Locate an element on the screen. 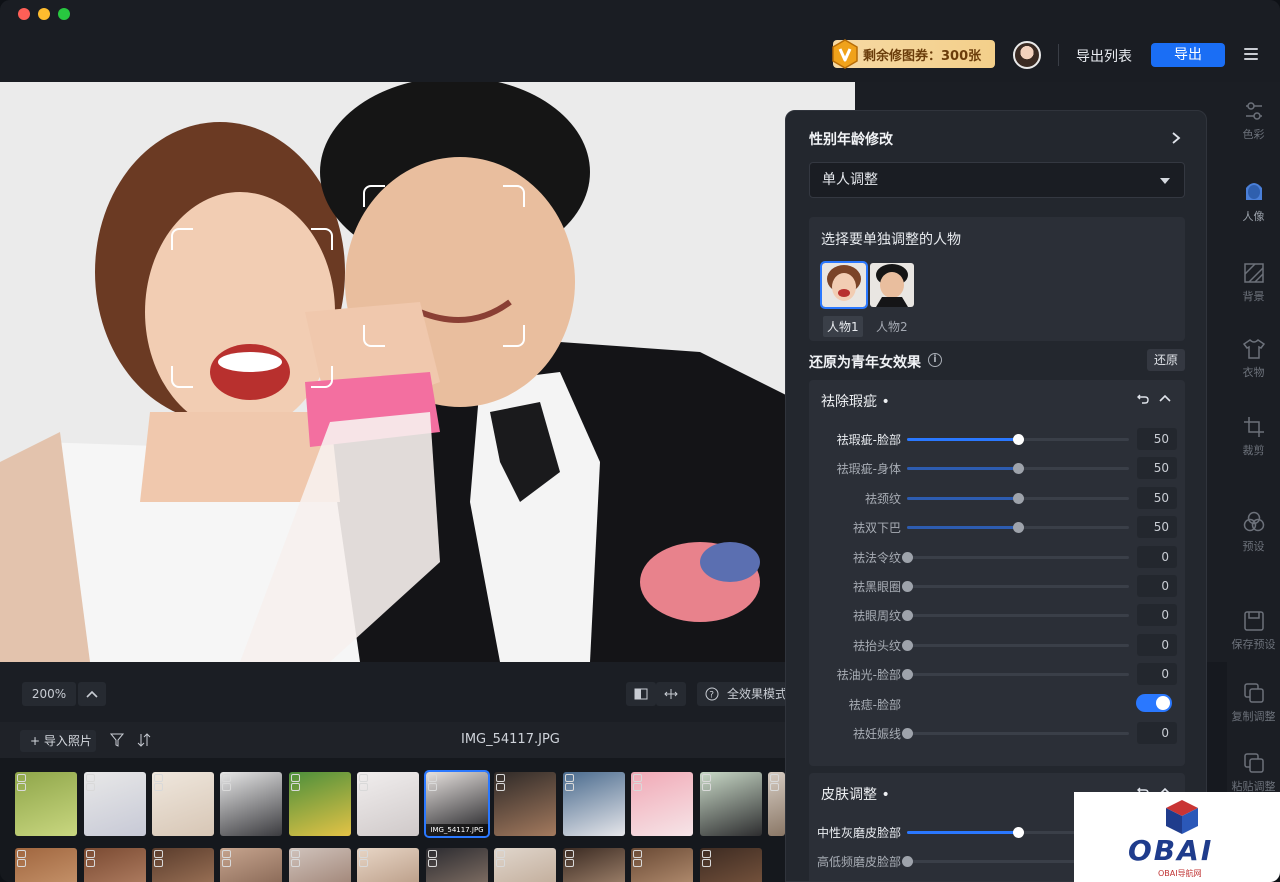 The image size is (1280, 882). rail-clothing: 衣物 is located at coordinates (1253, 359).